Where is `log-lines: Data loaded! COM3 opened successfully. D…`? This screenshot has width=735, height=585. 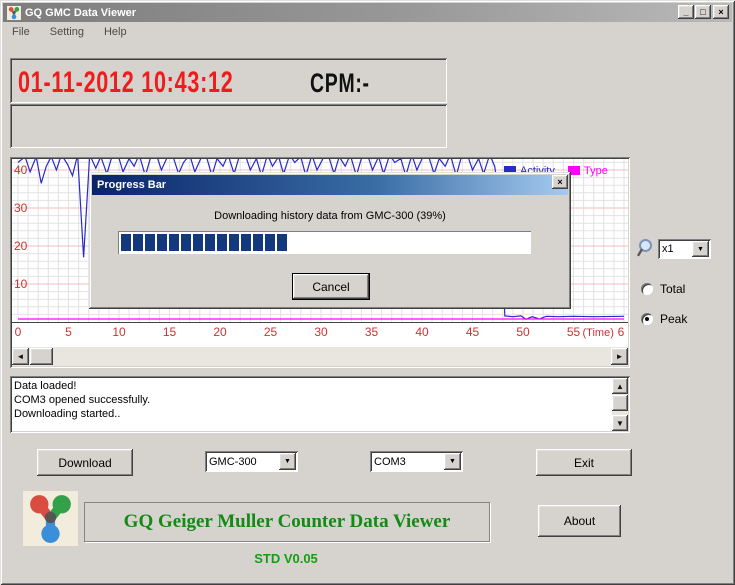 log-lines: Data loaded! COM3 opened successfully. D… is located at coordinates (82, 400).